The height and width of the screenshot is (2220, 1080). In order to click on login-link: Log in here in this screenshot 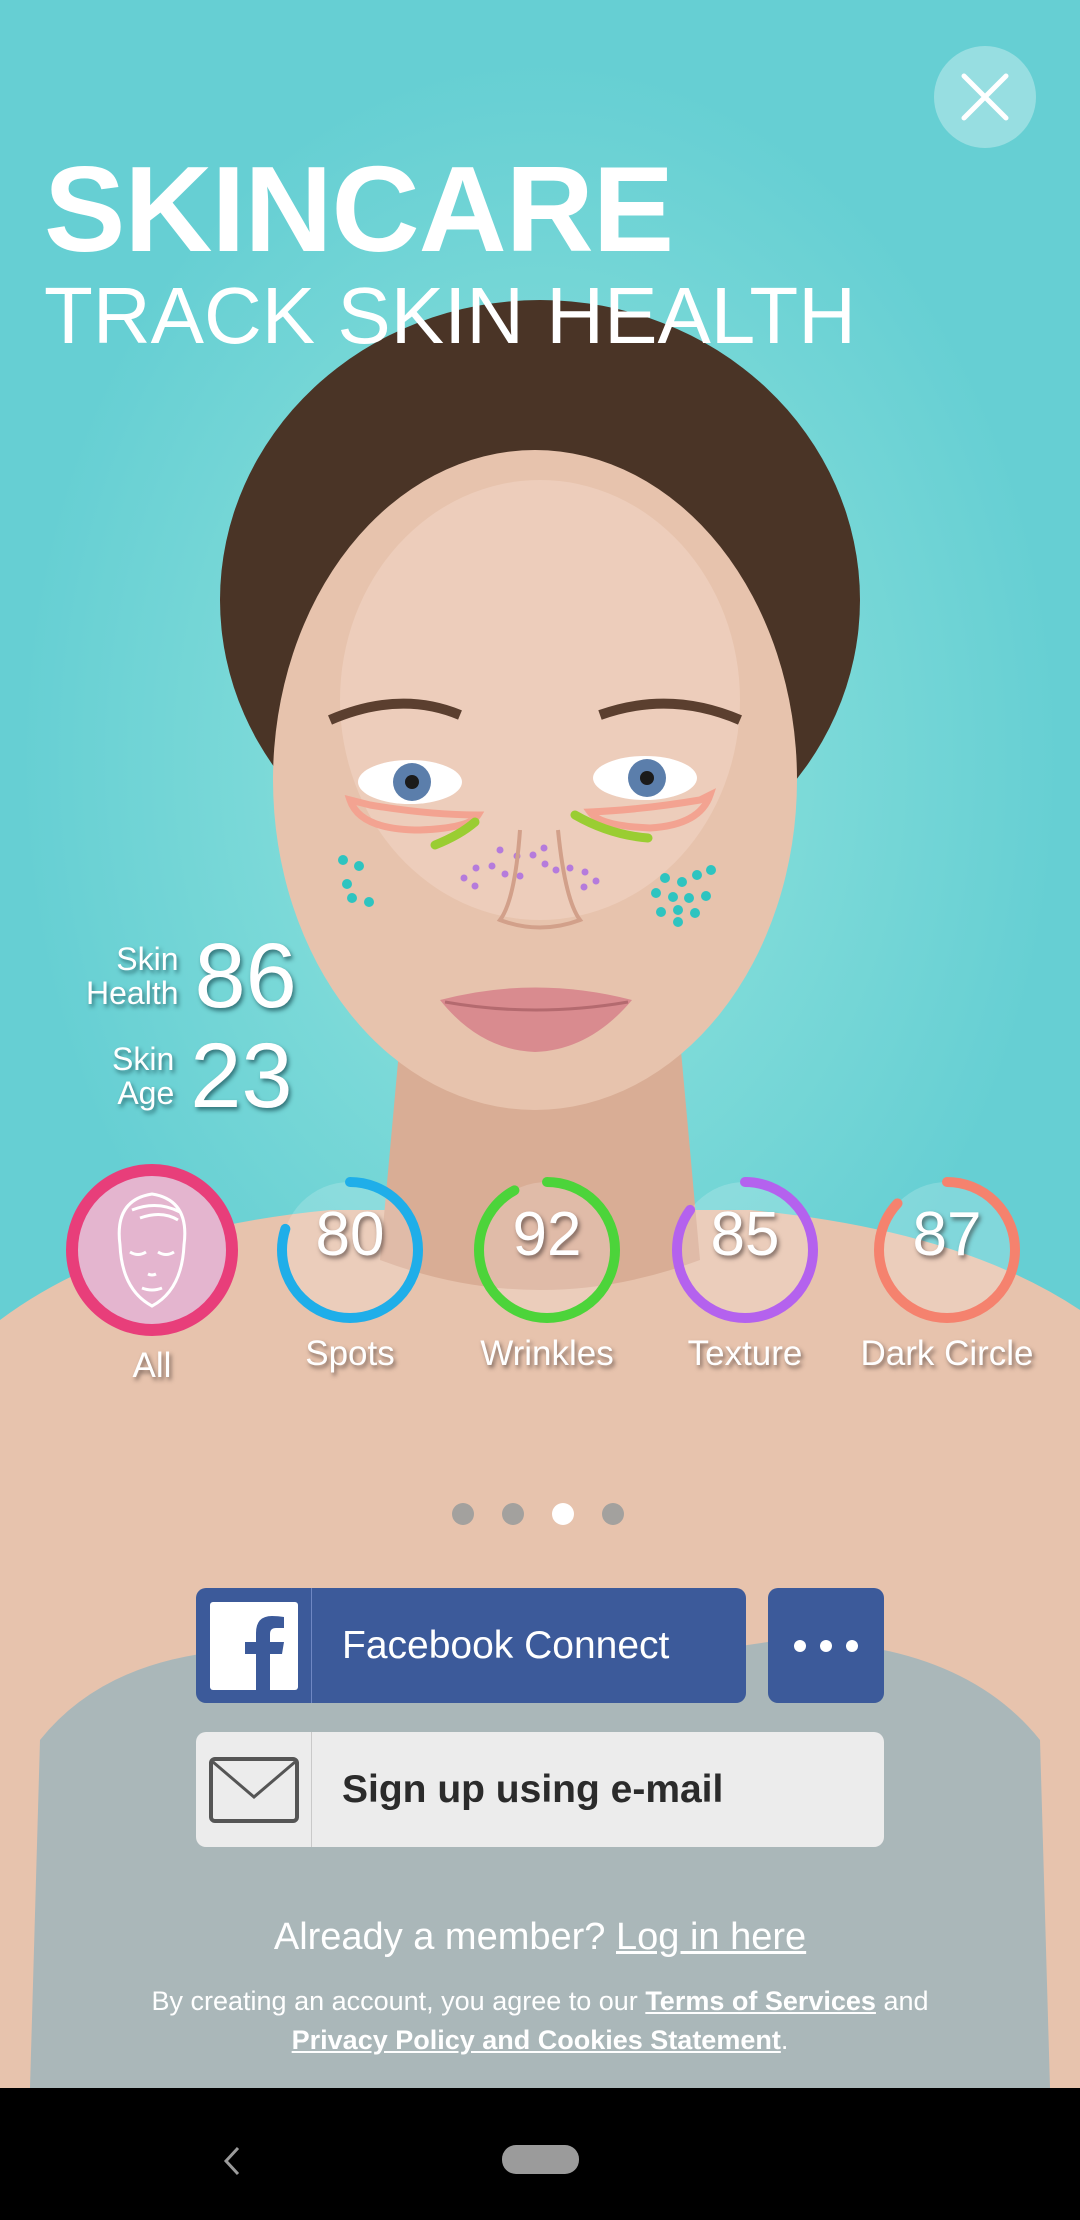, I will do `click(711, 1937)`.